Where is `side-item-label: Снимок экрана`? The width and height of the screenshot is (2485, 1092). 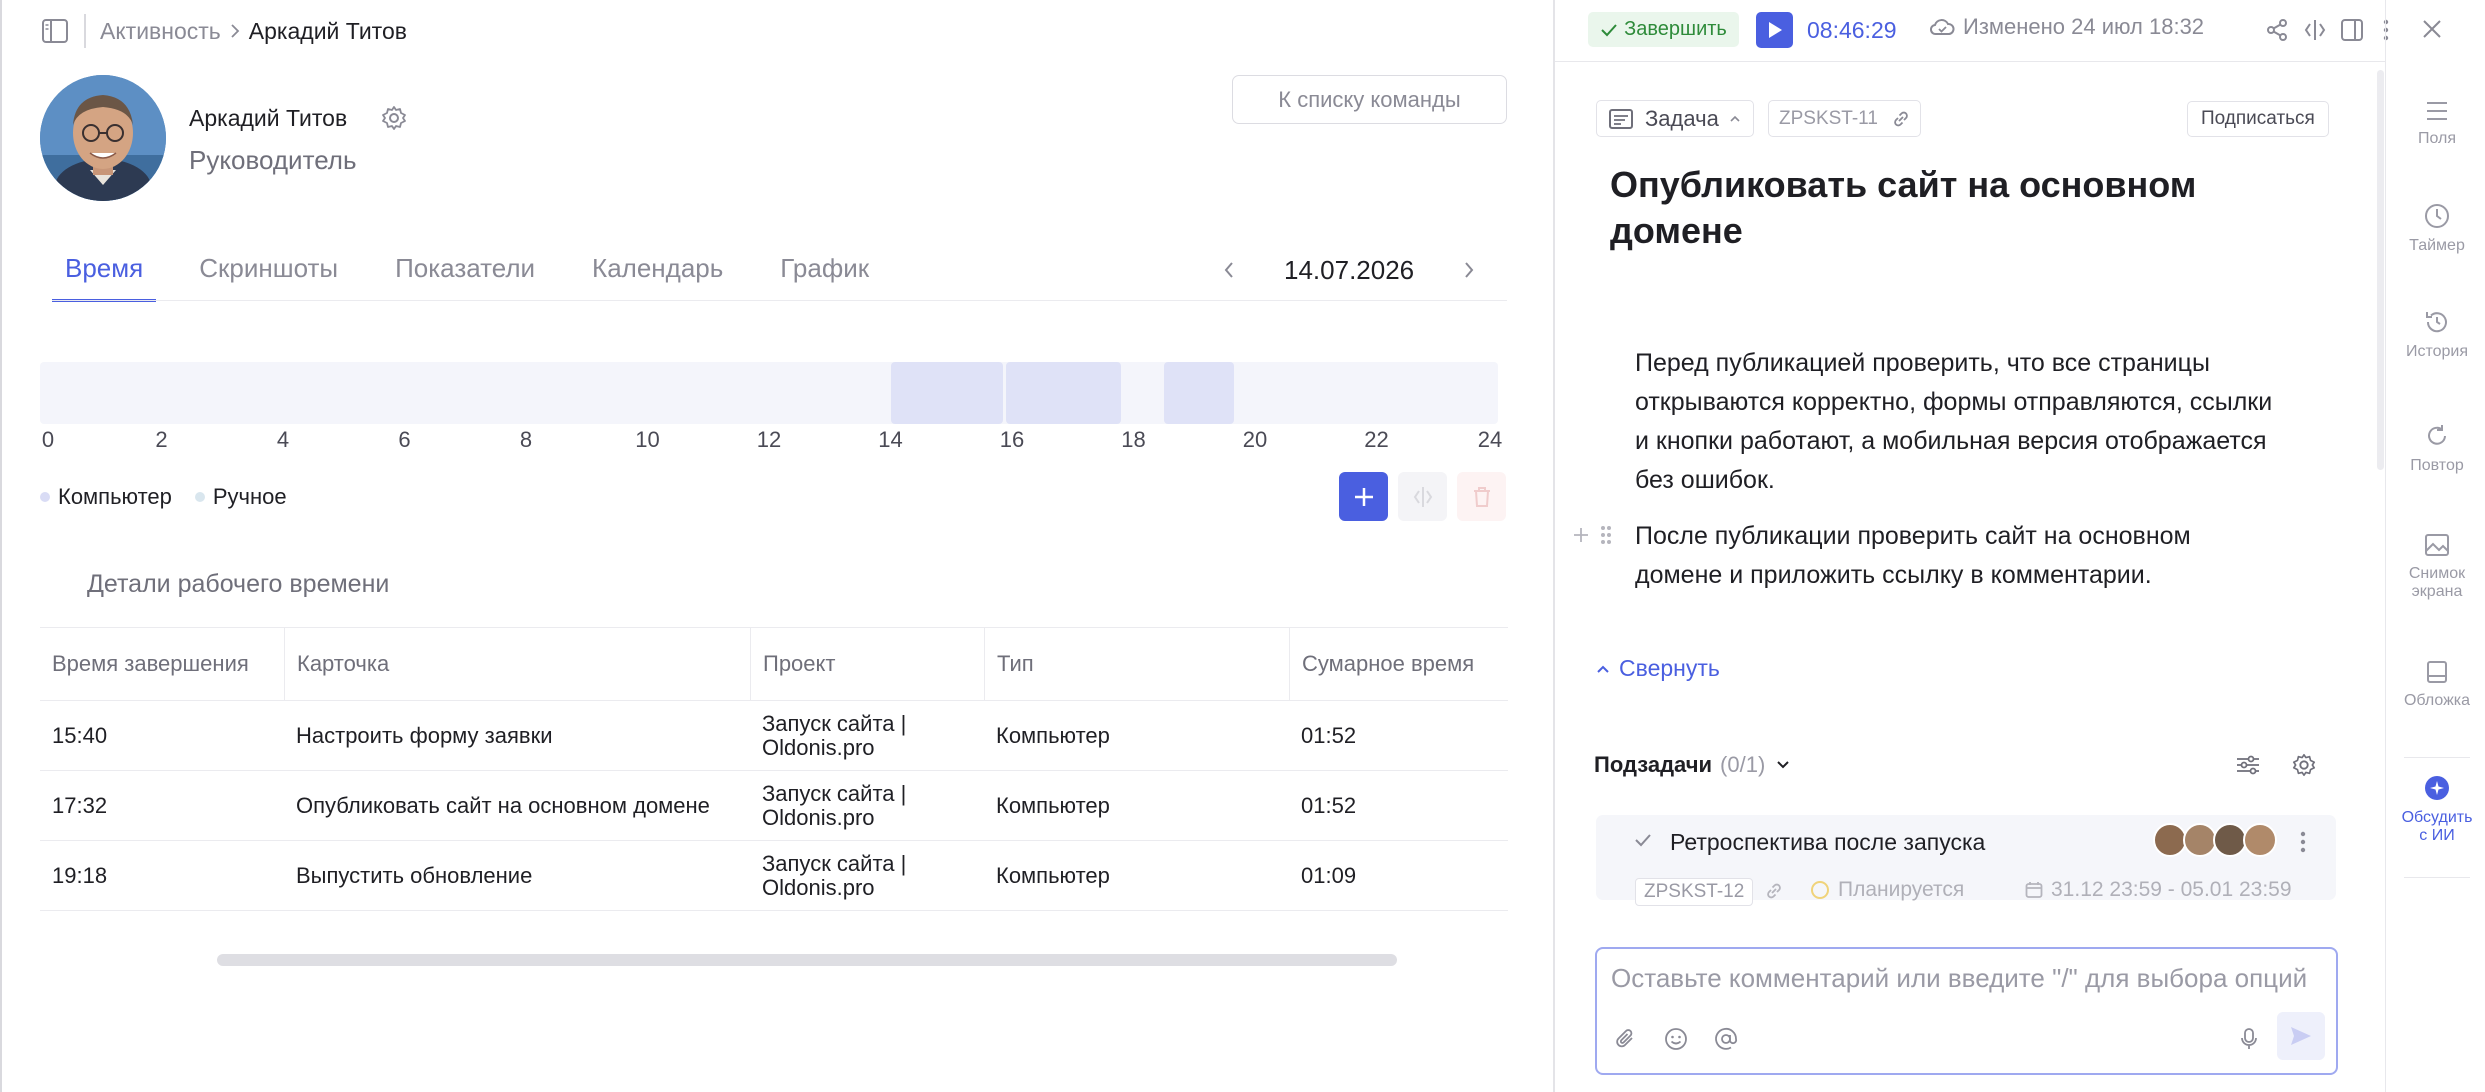 side-item-label: Снимок экрана is located at coordinates (2437, 582).